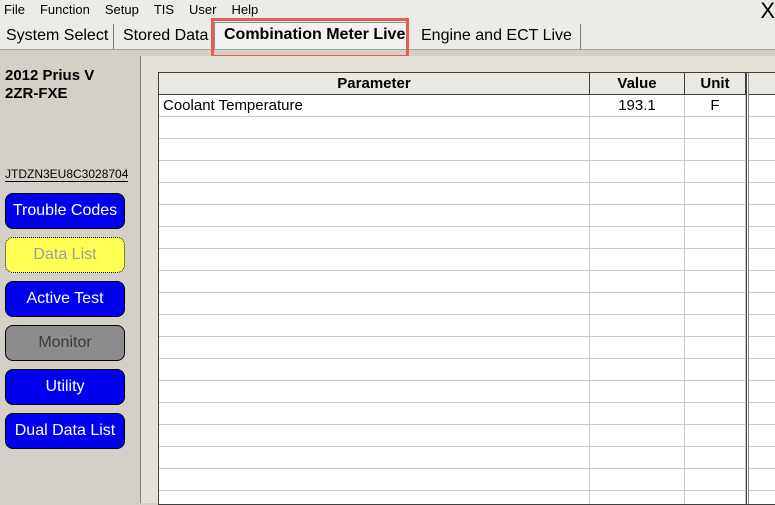 The height and width of the screenshot is (505, 775). I want to click on grid-header: Parameter Value Unit, so click(467, 84).